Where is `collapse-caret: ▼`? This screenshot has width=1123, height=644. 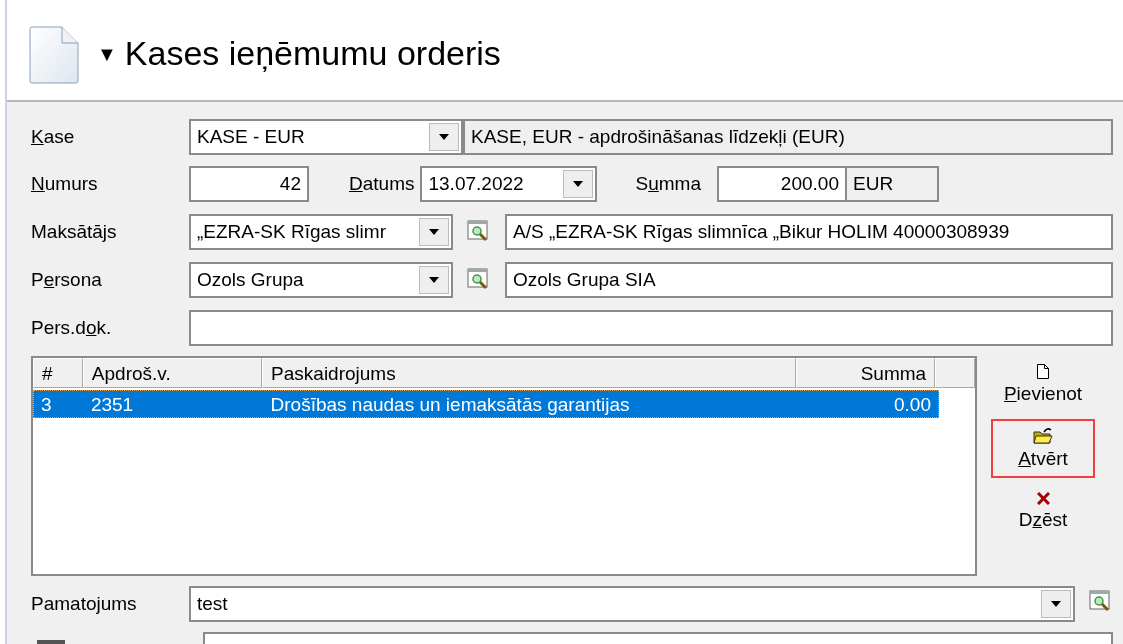 collapse-caret: ▼ is located at coordinates (107, 54).